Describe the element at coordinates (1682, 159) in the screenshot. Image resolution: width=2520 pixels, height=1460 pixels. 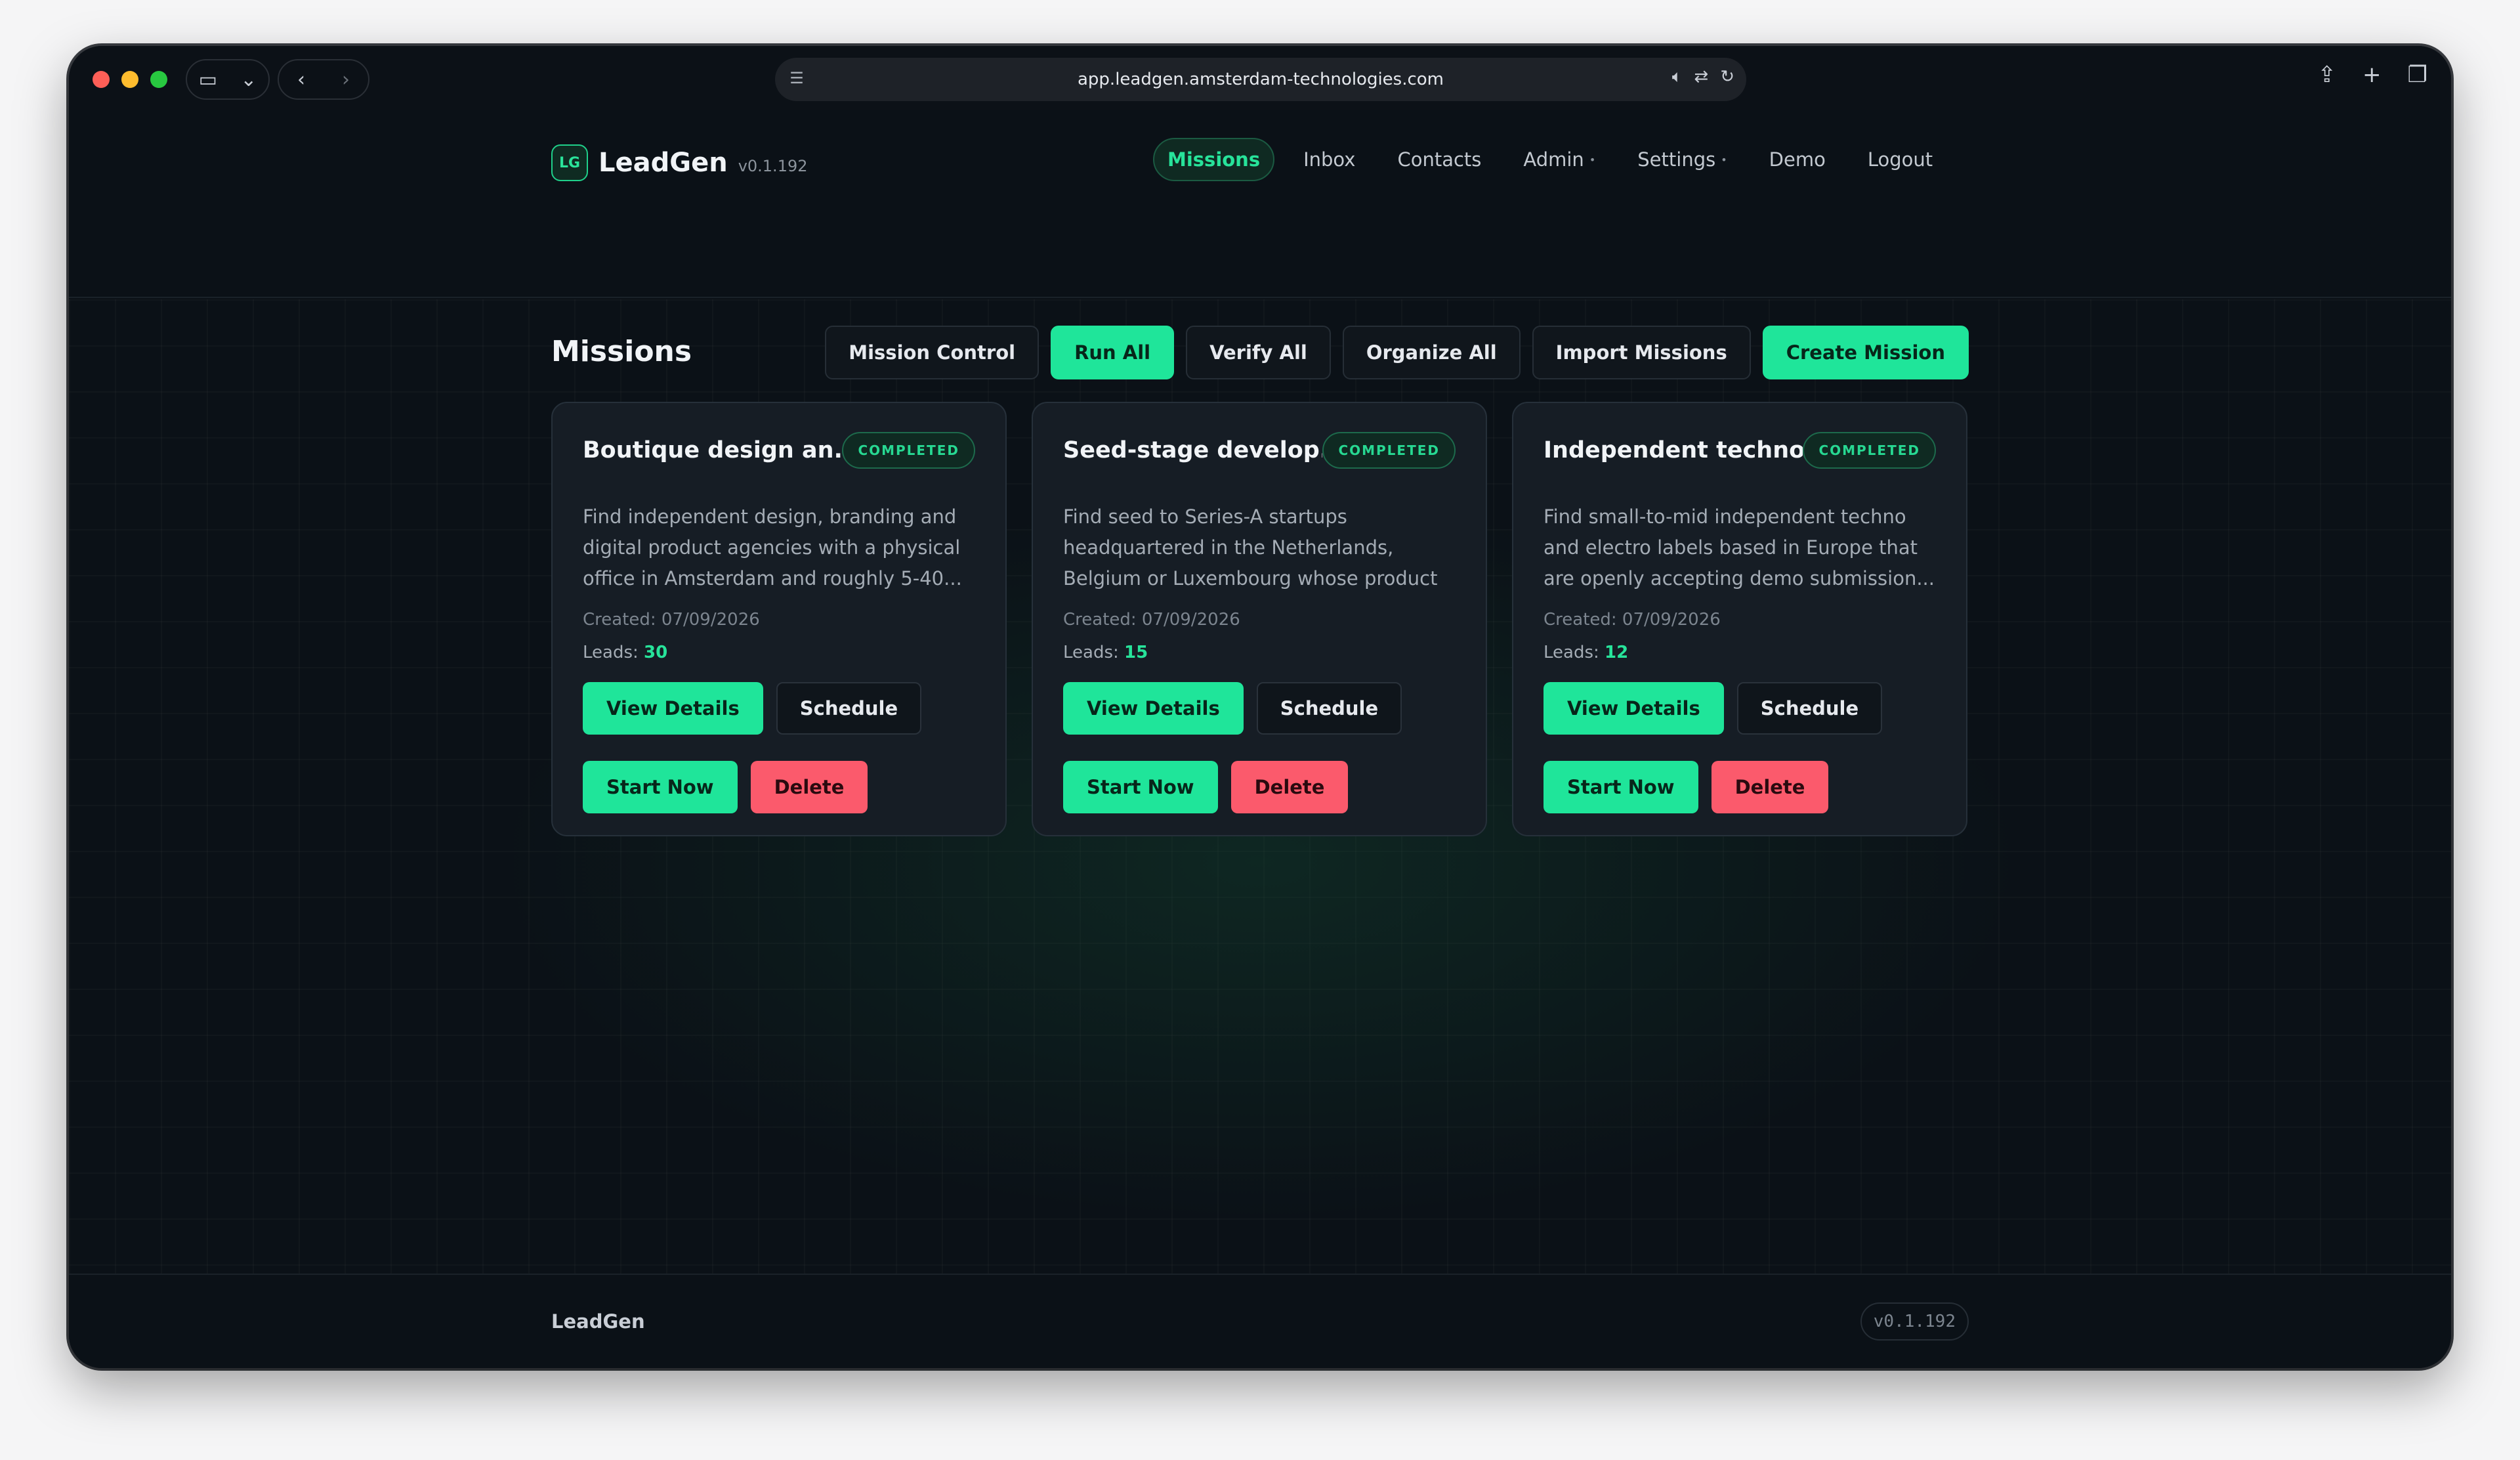
I see `nav-settings: Settings •` at that location.